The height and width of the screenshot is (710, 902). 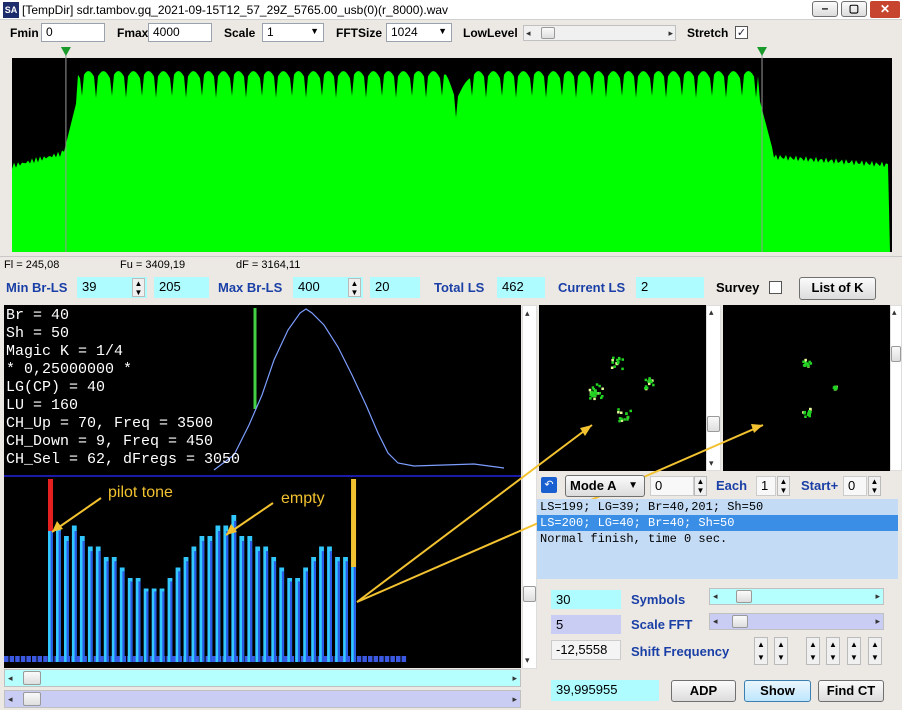 What do you see at coordinates (813, 651) in the screenshot?
I see `shift-stepper-3: ▲ ▼` at bounding box center [813, 651].